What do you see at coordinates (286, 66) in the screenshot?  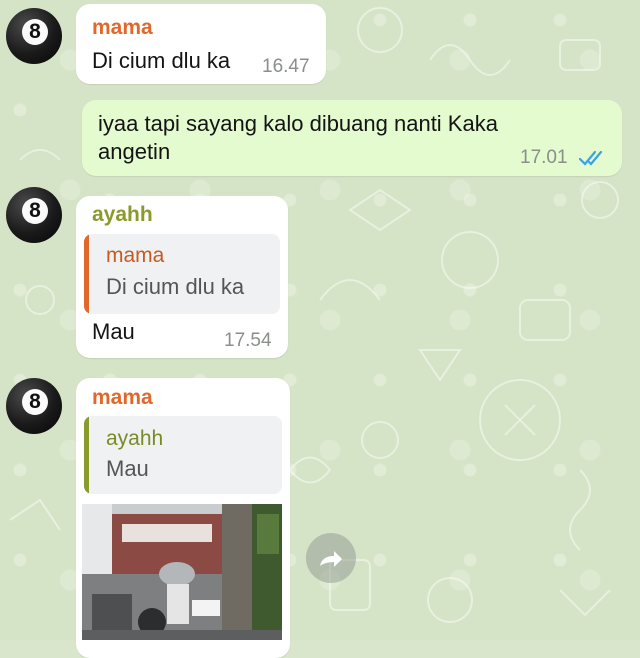 I see `message-time: 16.47` at bounding box center [286, 66].